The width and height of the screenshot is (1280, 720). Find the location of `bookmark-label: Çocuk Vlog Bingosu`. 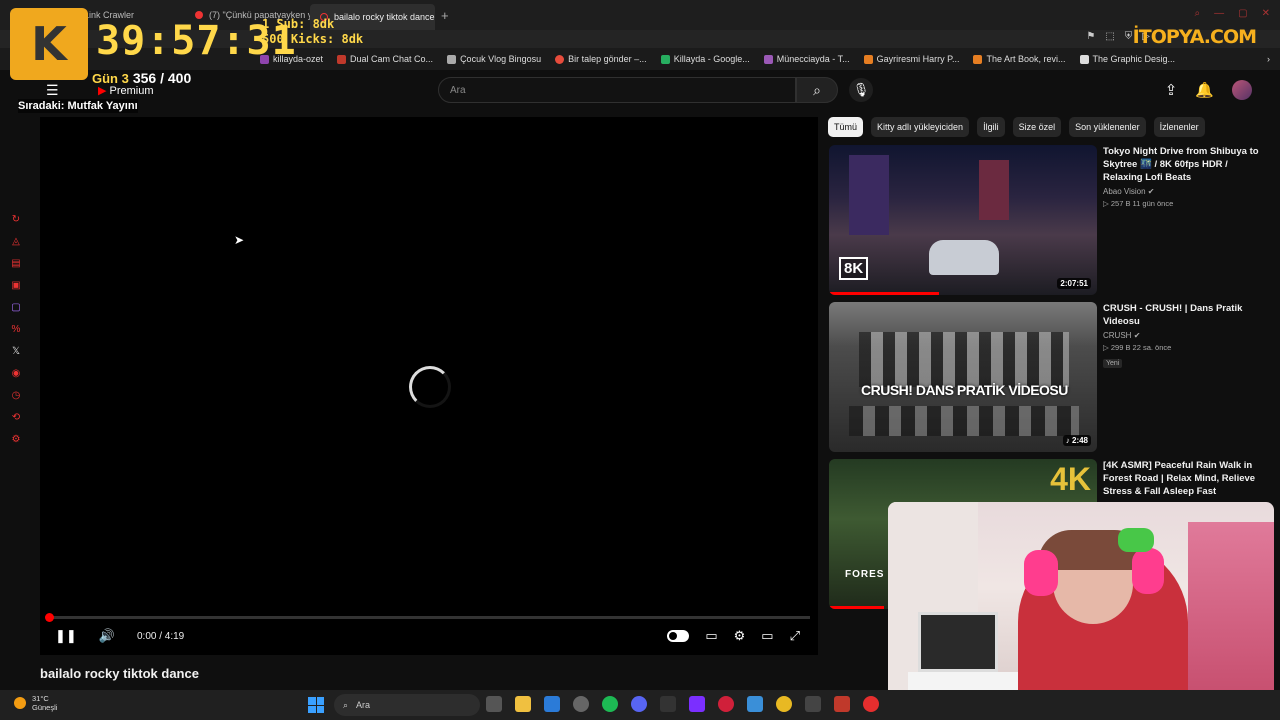

bookmark-label: Çocuk Vlog Bingosu is located at coordinates (501, 59).